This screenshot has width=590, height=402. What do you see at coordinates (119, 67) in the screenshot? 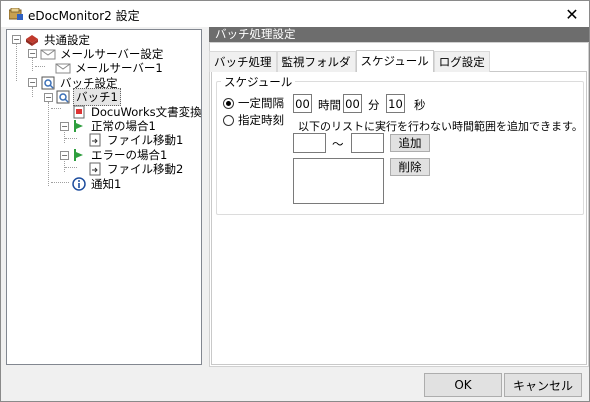
I see `tree-item-label: メールサーバー1` at bounding box center [119, 67].